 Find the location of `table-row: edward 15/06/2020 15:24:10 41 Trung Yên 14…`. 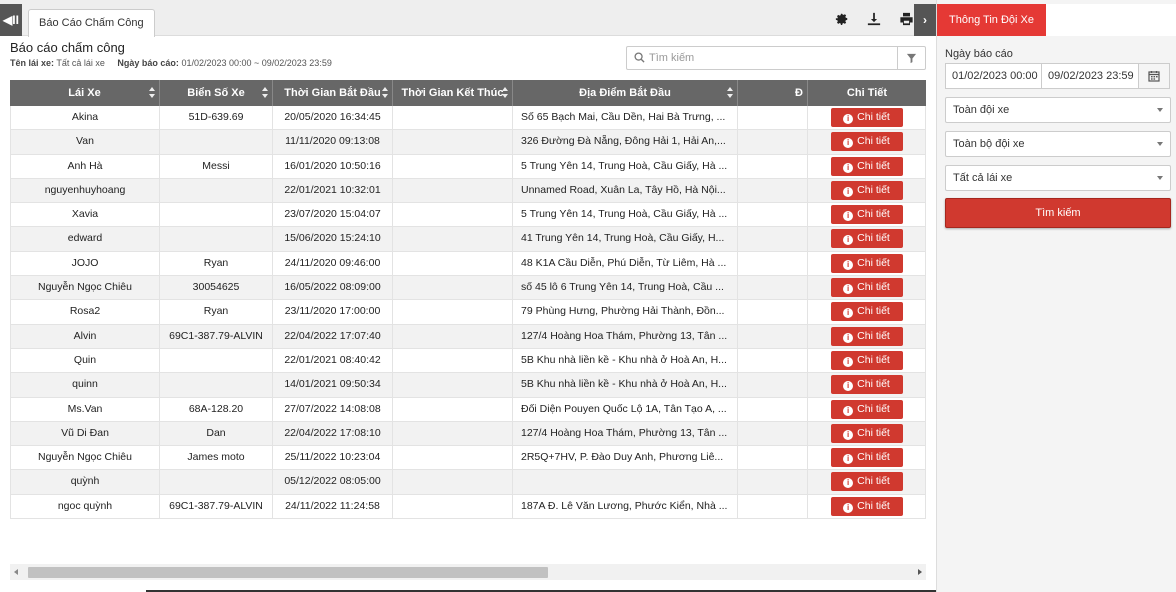

table-row: edward 15/06/2020 15:24:10 41 Trung Yên 14… is located at coordinates (468, 239).